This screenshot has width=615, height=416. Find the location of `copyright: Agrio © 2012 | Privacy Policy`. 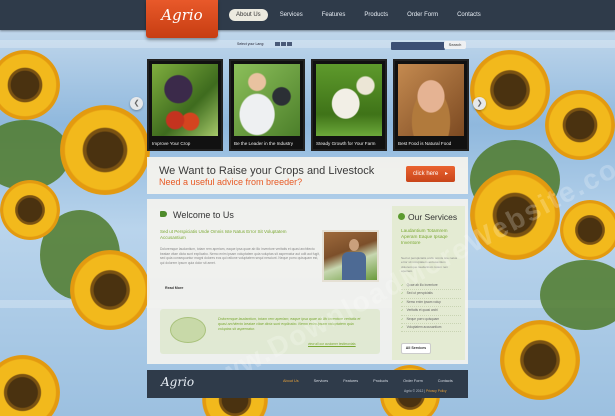

copyright: Agrio © 2012 | Privacy Policy is located at coordinates (425, 391).